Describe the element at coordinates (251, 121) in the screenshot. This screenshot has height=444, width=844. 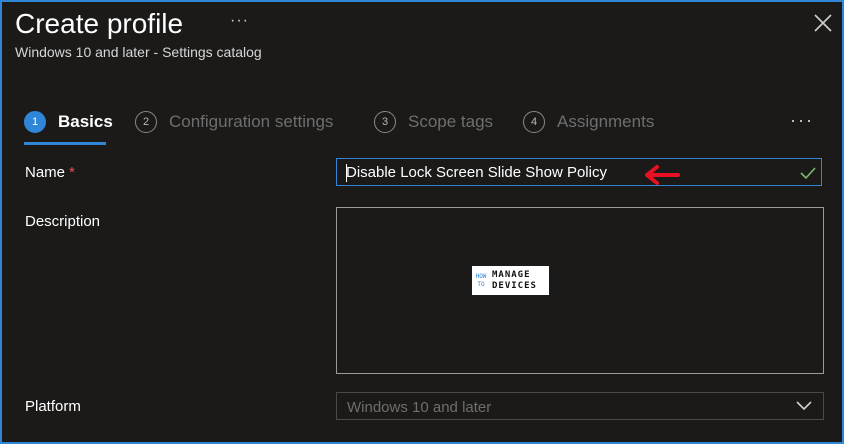
I see `tab-label: Configuration settings` at that location.